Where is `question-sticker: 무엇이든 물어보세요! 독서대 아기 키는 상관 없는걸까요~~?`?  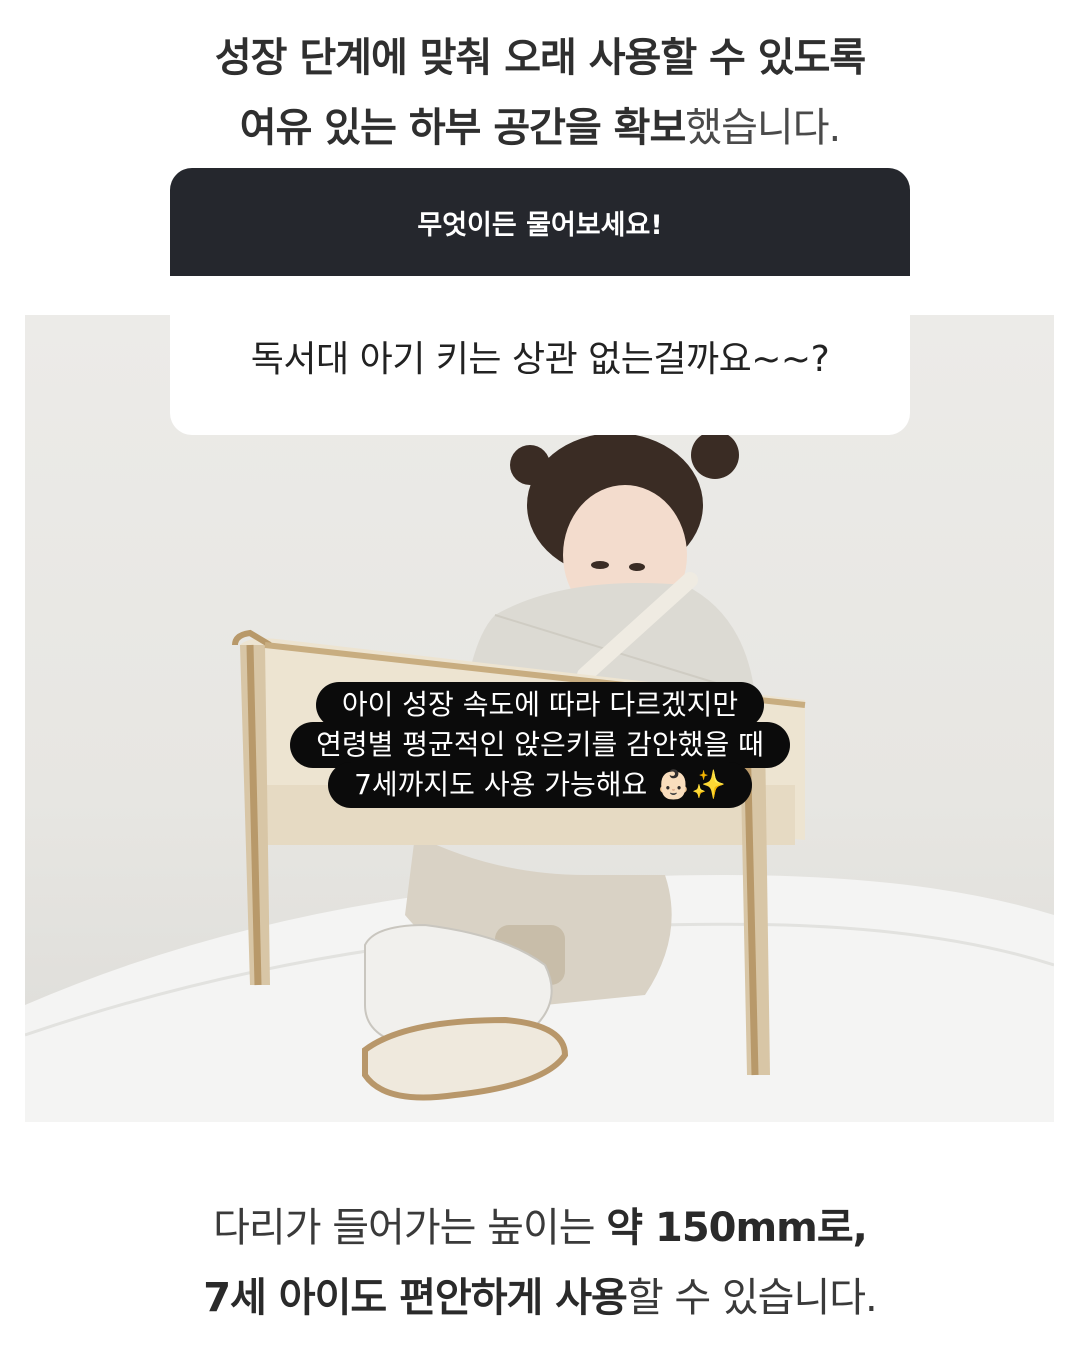
question-sticker: 무엇이든 물어보세요! 독서대 아기 키는 상관 없는걸까요~~? is located at coordinates (540, 301).